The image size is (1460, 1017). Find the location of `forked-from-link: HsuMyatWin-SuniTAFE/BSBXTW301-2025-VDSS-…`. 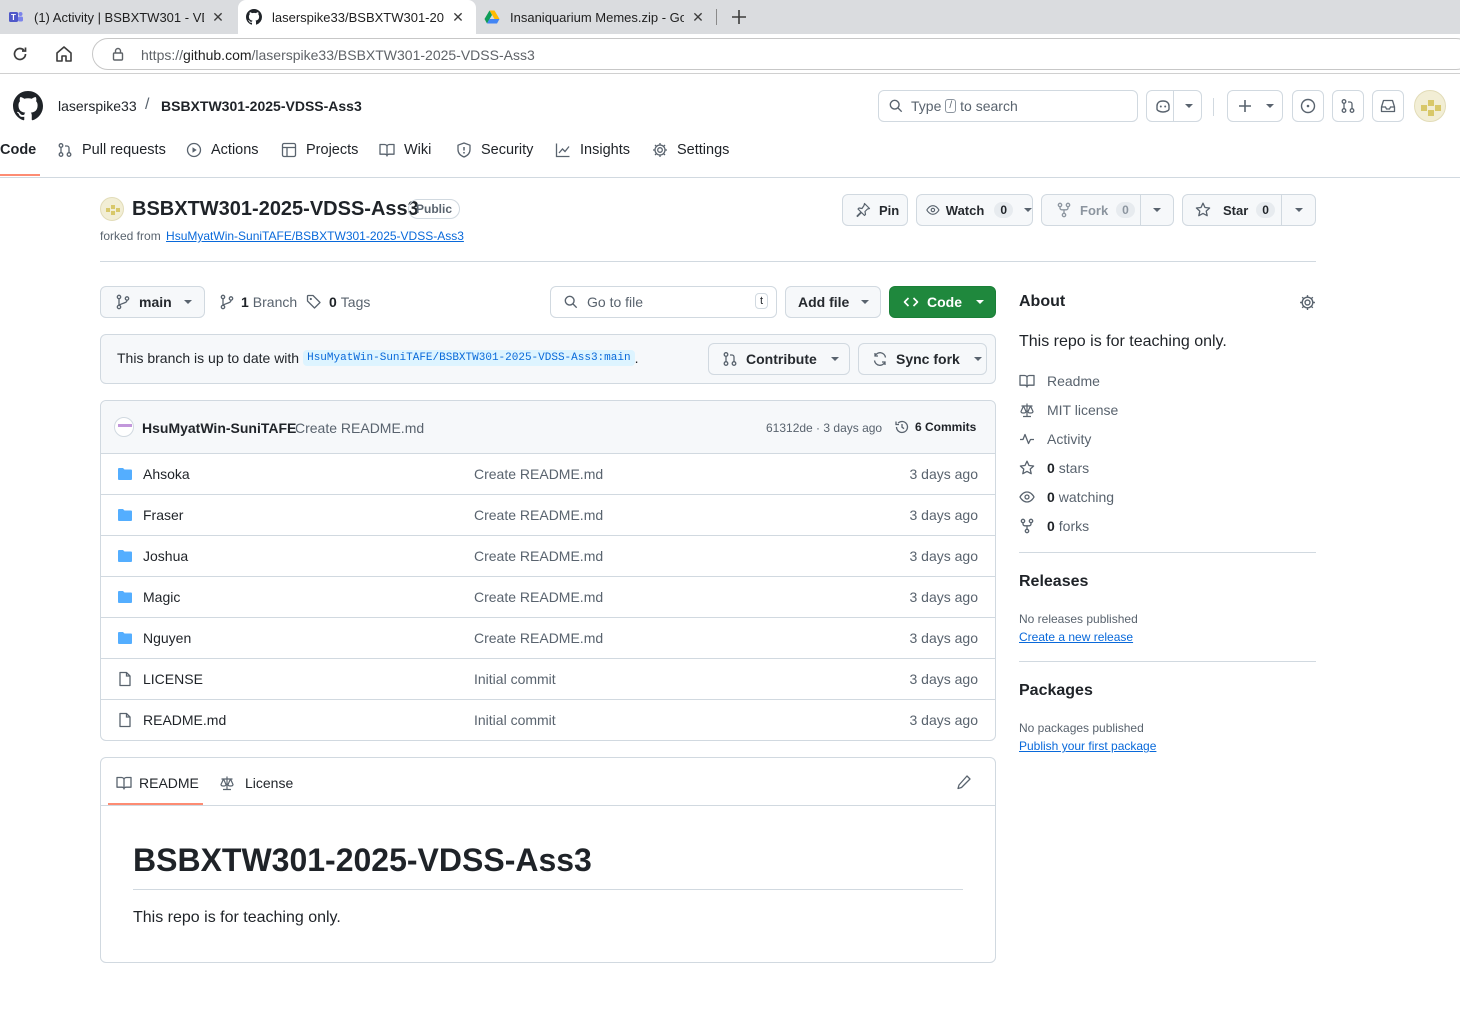

forked-from-link: HsuMyatWin-SuniTAFE/BSBXTW301-2025-VDSS-… is located at coordinates (315, 236).